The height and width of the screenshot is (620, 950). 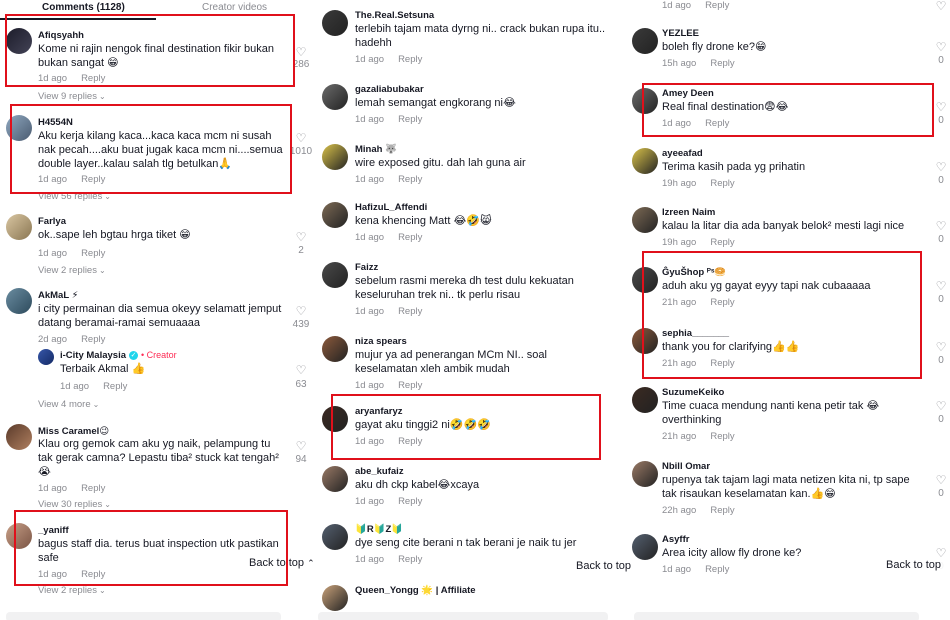 What do you see at coordinates (72, 96) in the screenshot?
I see `view-replies-button: View 9 replies ⌄` at bounding box center [72, 96].